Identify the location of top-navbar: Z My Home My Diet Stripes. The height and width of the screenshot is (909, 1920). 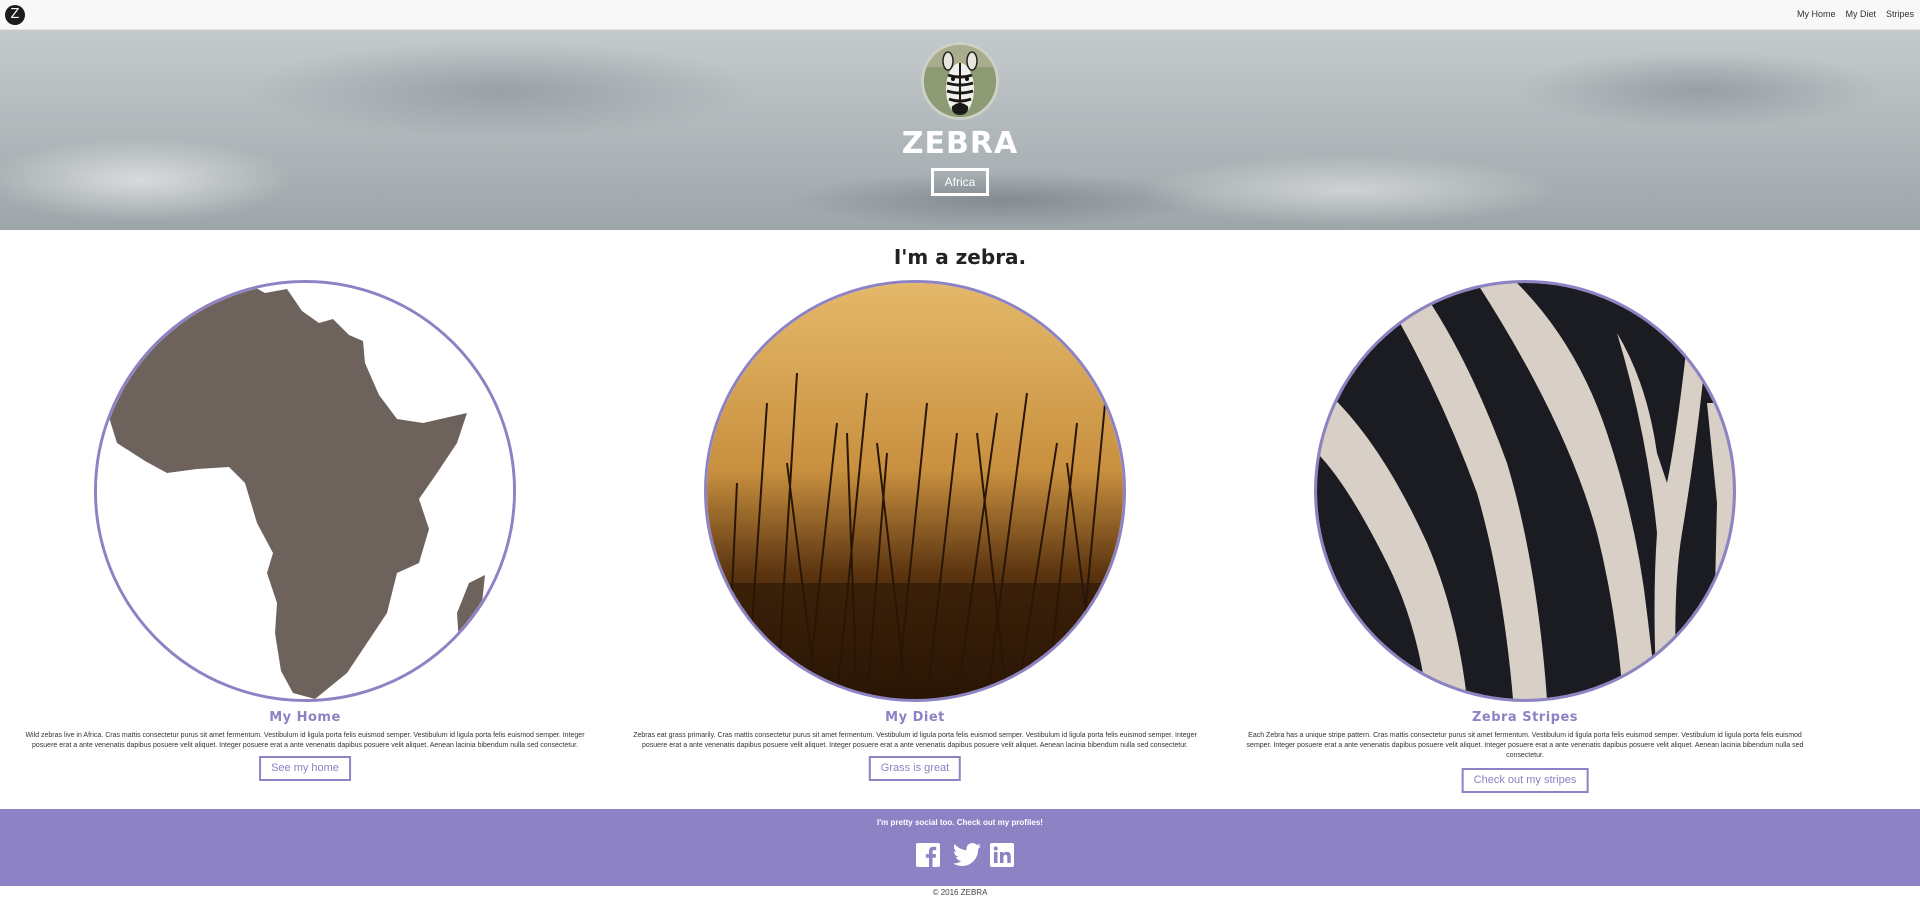
(960, 15).